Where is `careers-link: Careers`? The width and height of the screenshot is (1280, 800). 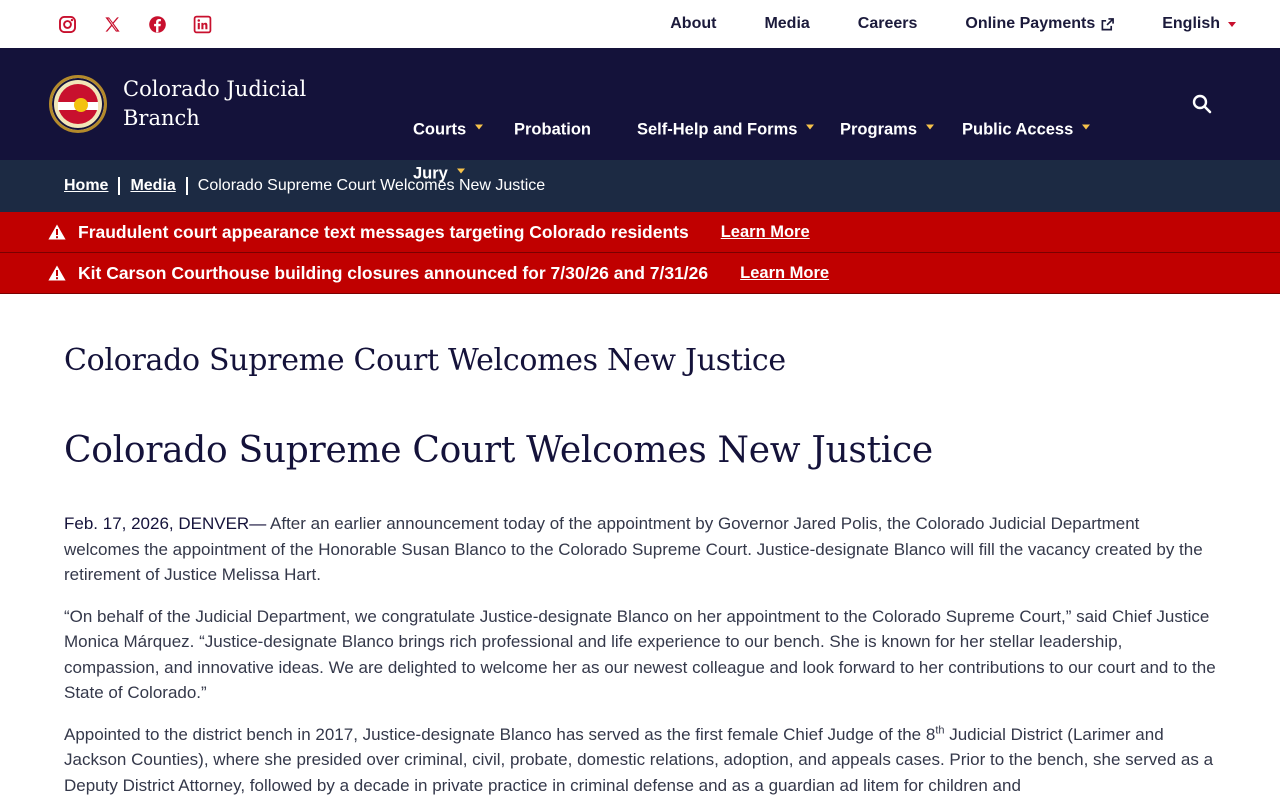
careers-link: Careers is located at coordinates (888, 24).